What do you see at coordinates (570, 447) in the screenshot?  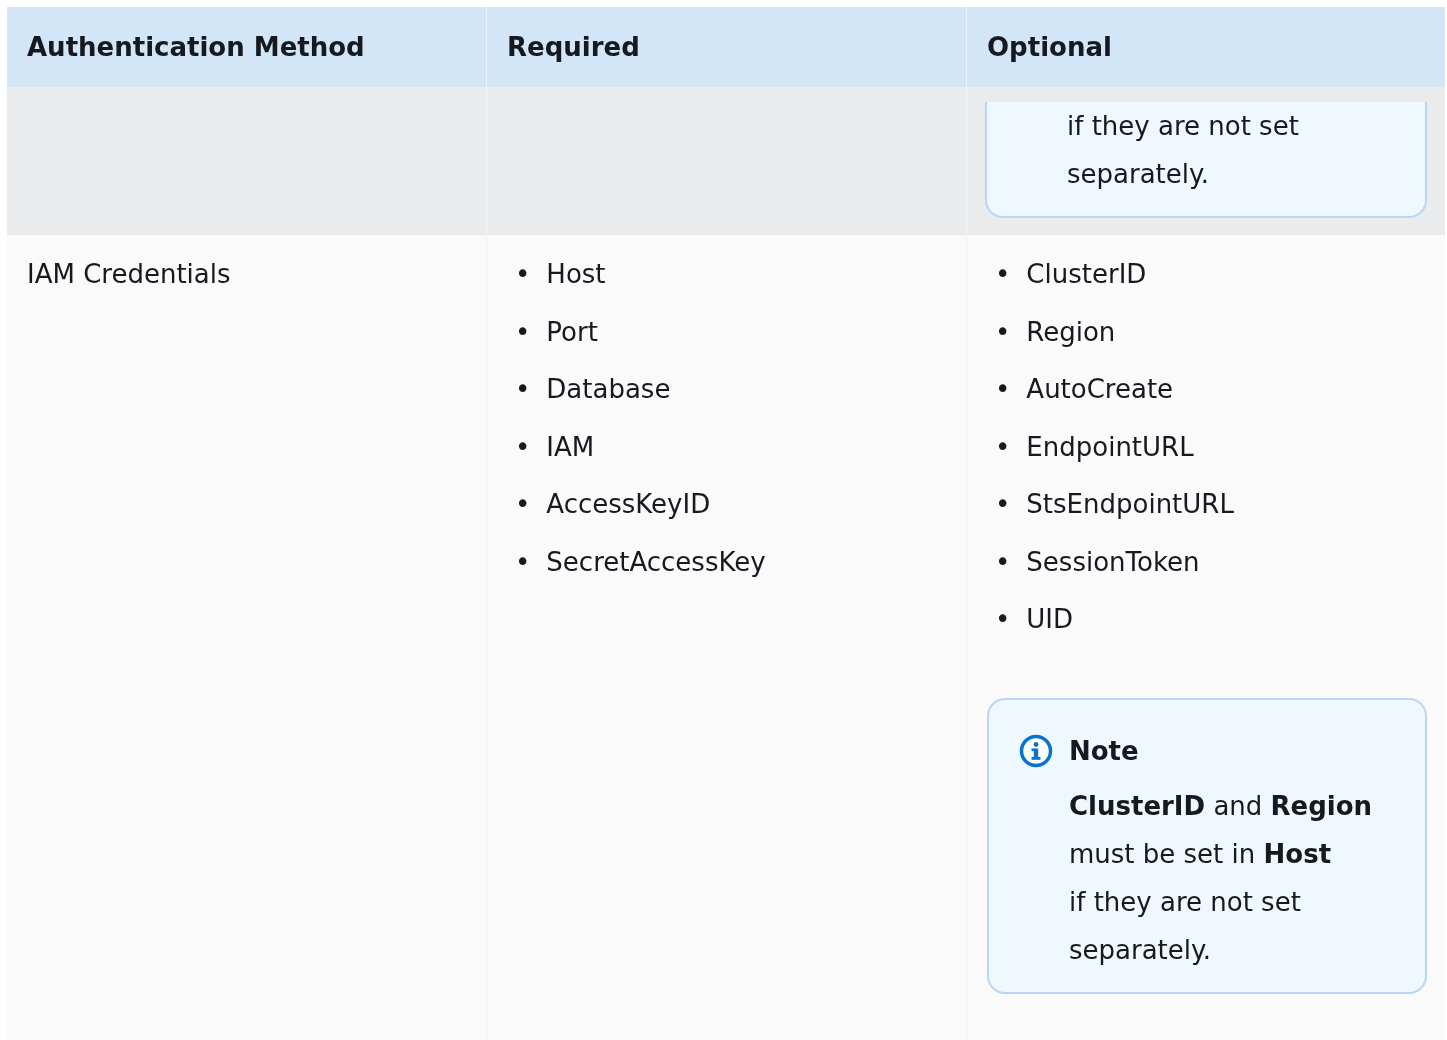 I see `list-item: IAM` at bounding box center [570, 447].